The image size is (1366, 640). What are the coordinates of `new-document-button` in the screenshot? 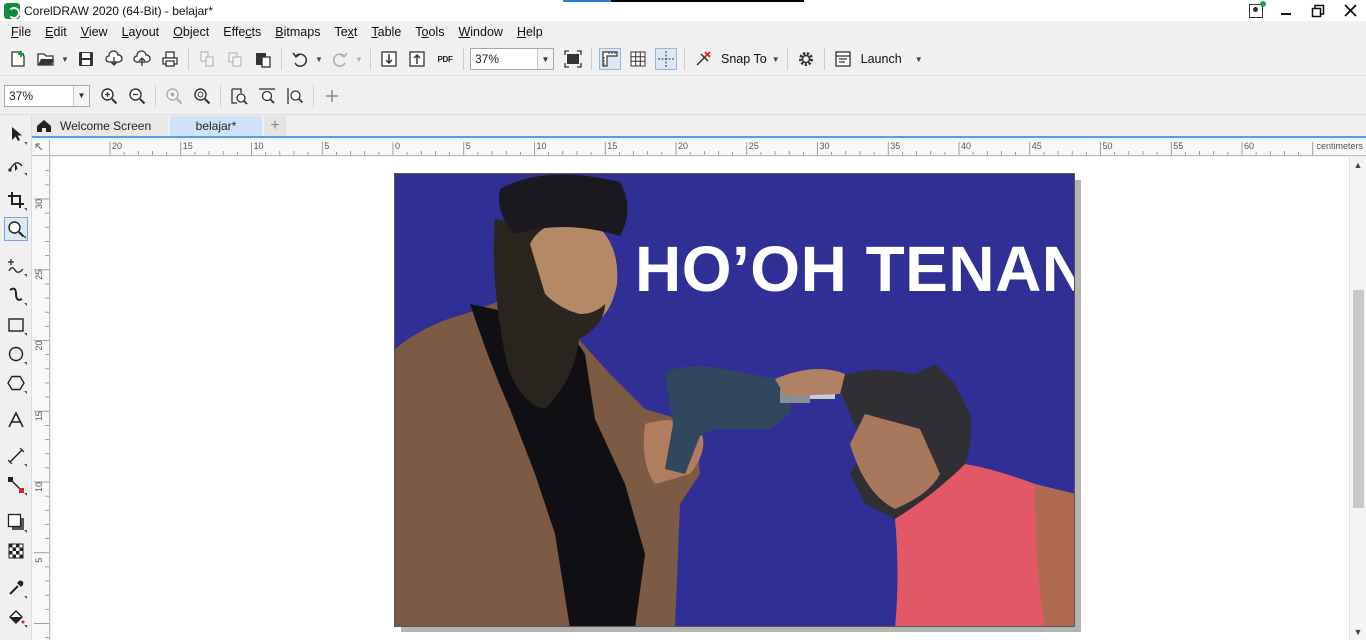 It's located at (18, 59).